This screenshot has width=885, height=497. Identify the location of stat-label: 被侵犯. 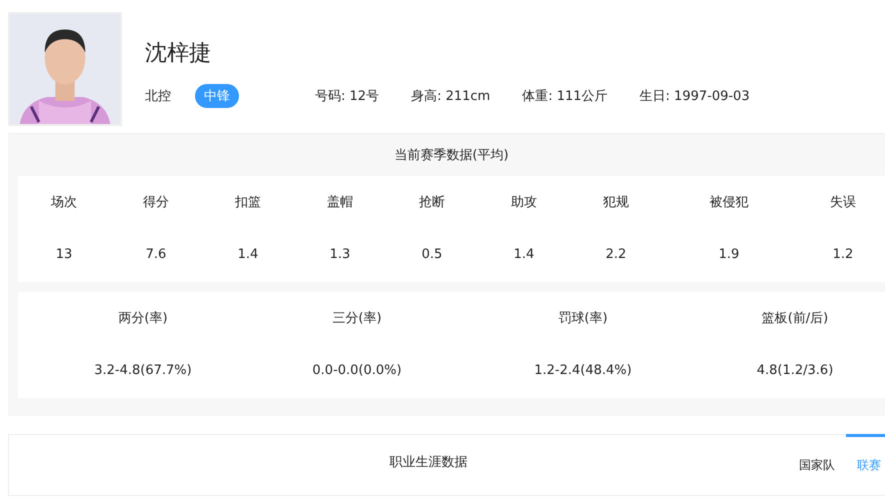
(729, 203).